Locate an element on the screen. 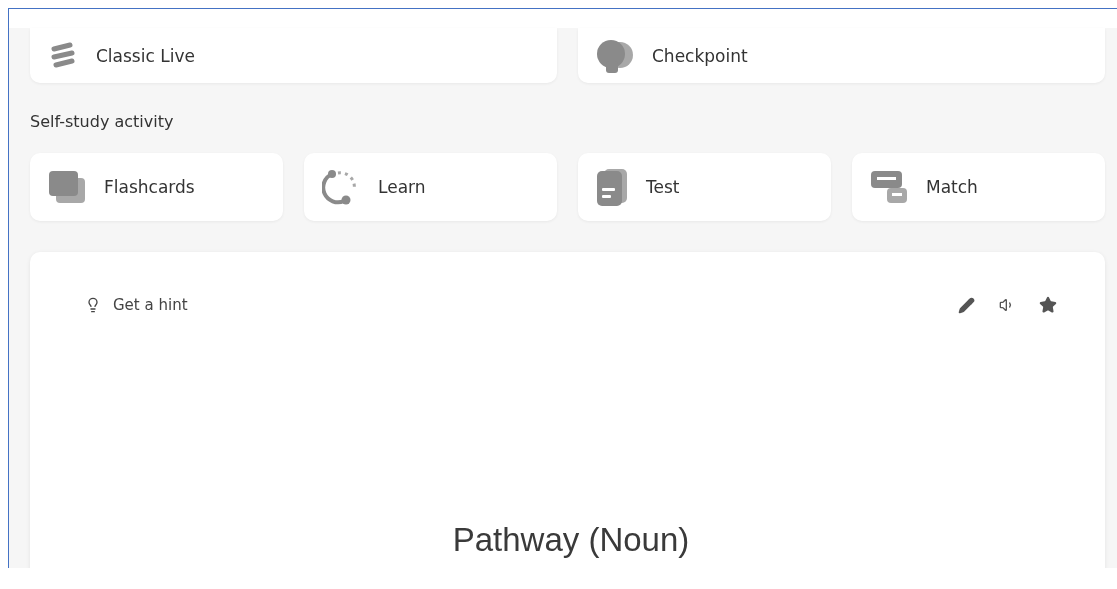 The image size is (1117, 589). activity-card: Learn is located at coordinates (430, 187).